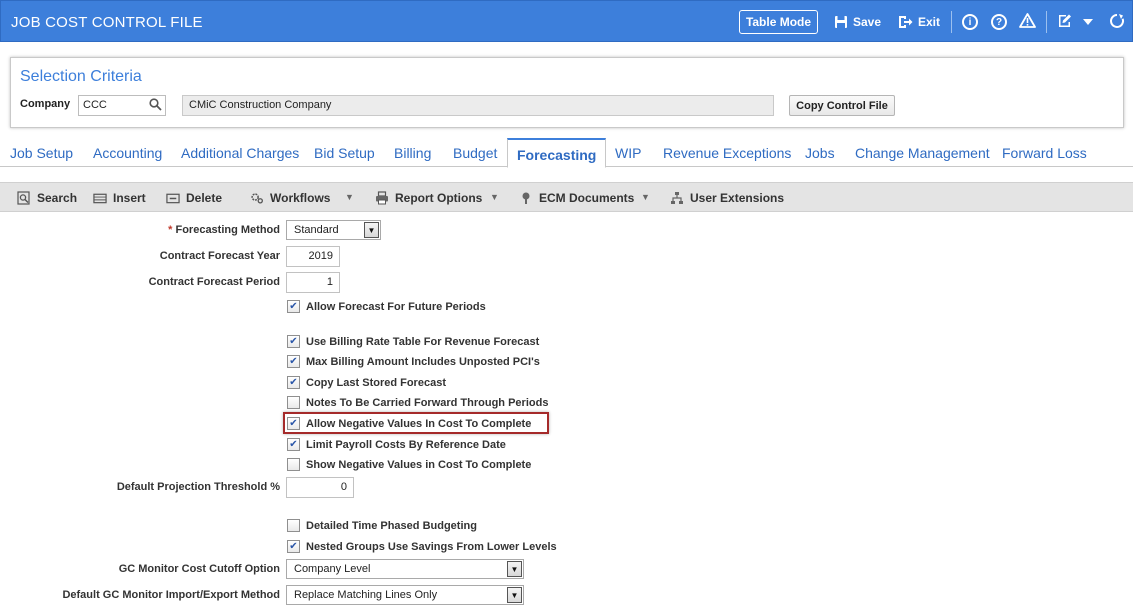  What do you see at coordinates (820, 153) in the screenshot?
I see `tab-jobs: Jobs` at bounding box center [820, 153].